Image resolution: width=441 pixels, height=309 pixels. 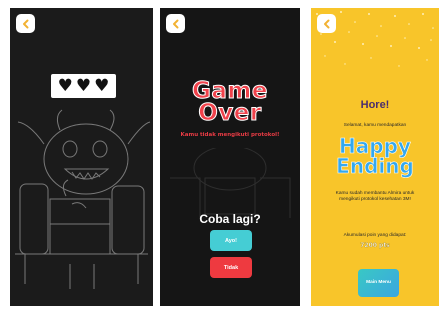 What do you see at coordinates (375, 245) in the screenshot?
I see `points-value: 7200 pts` at bounding box center [375, 245].